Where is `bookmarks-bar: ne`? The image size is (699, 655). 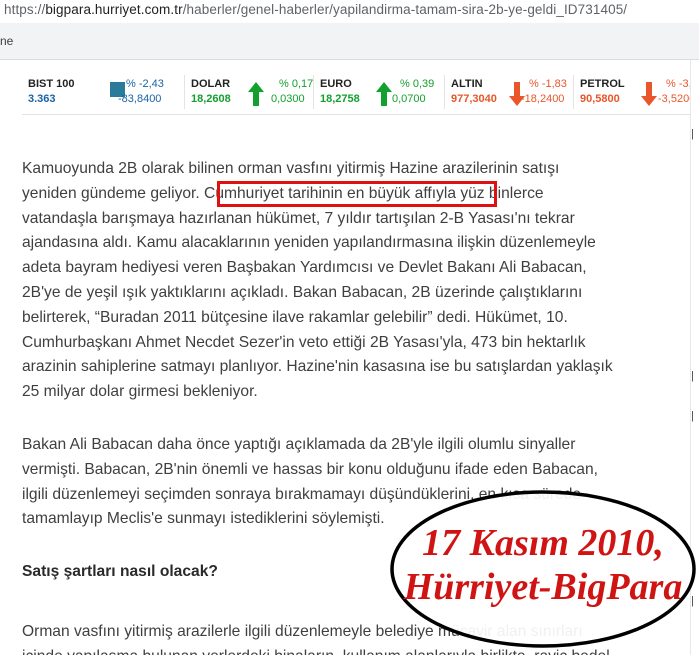
bookmarks-bar: ne is located at coordinates (349, 41).